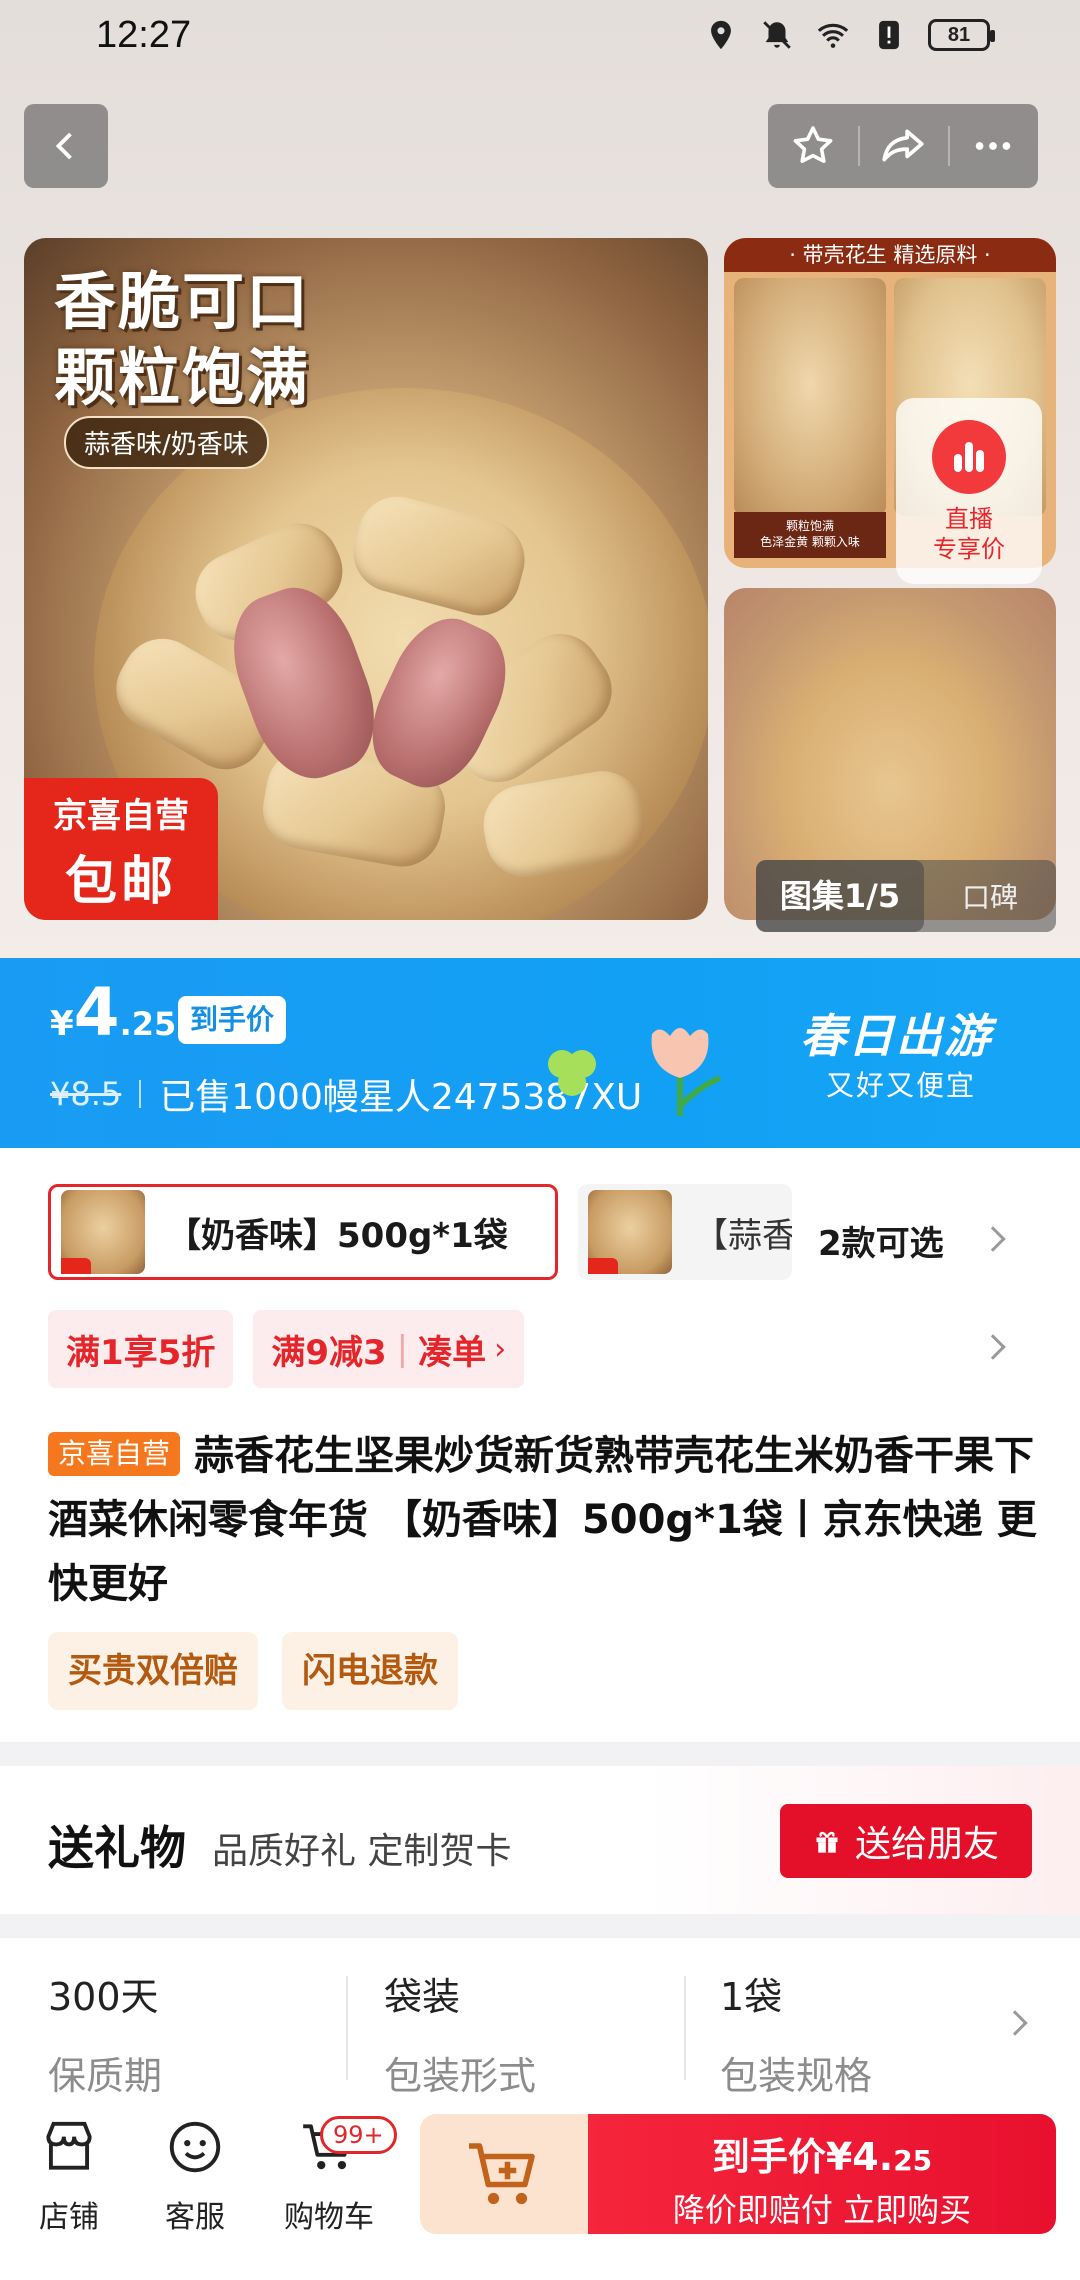 The height and width of the screenshot is (2280, 1080). I want to click on promotion-row: 满1享5折 满9减3 | 凑单 ›, so click(296, 1349).